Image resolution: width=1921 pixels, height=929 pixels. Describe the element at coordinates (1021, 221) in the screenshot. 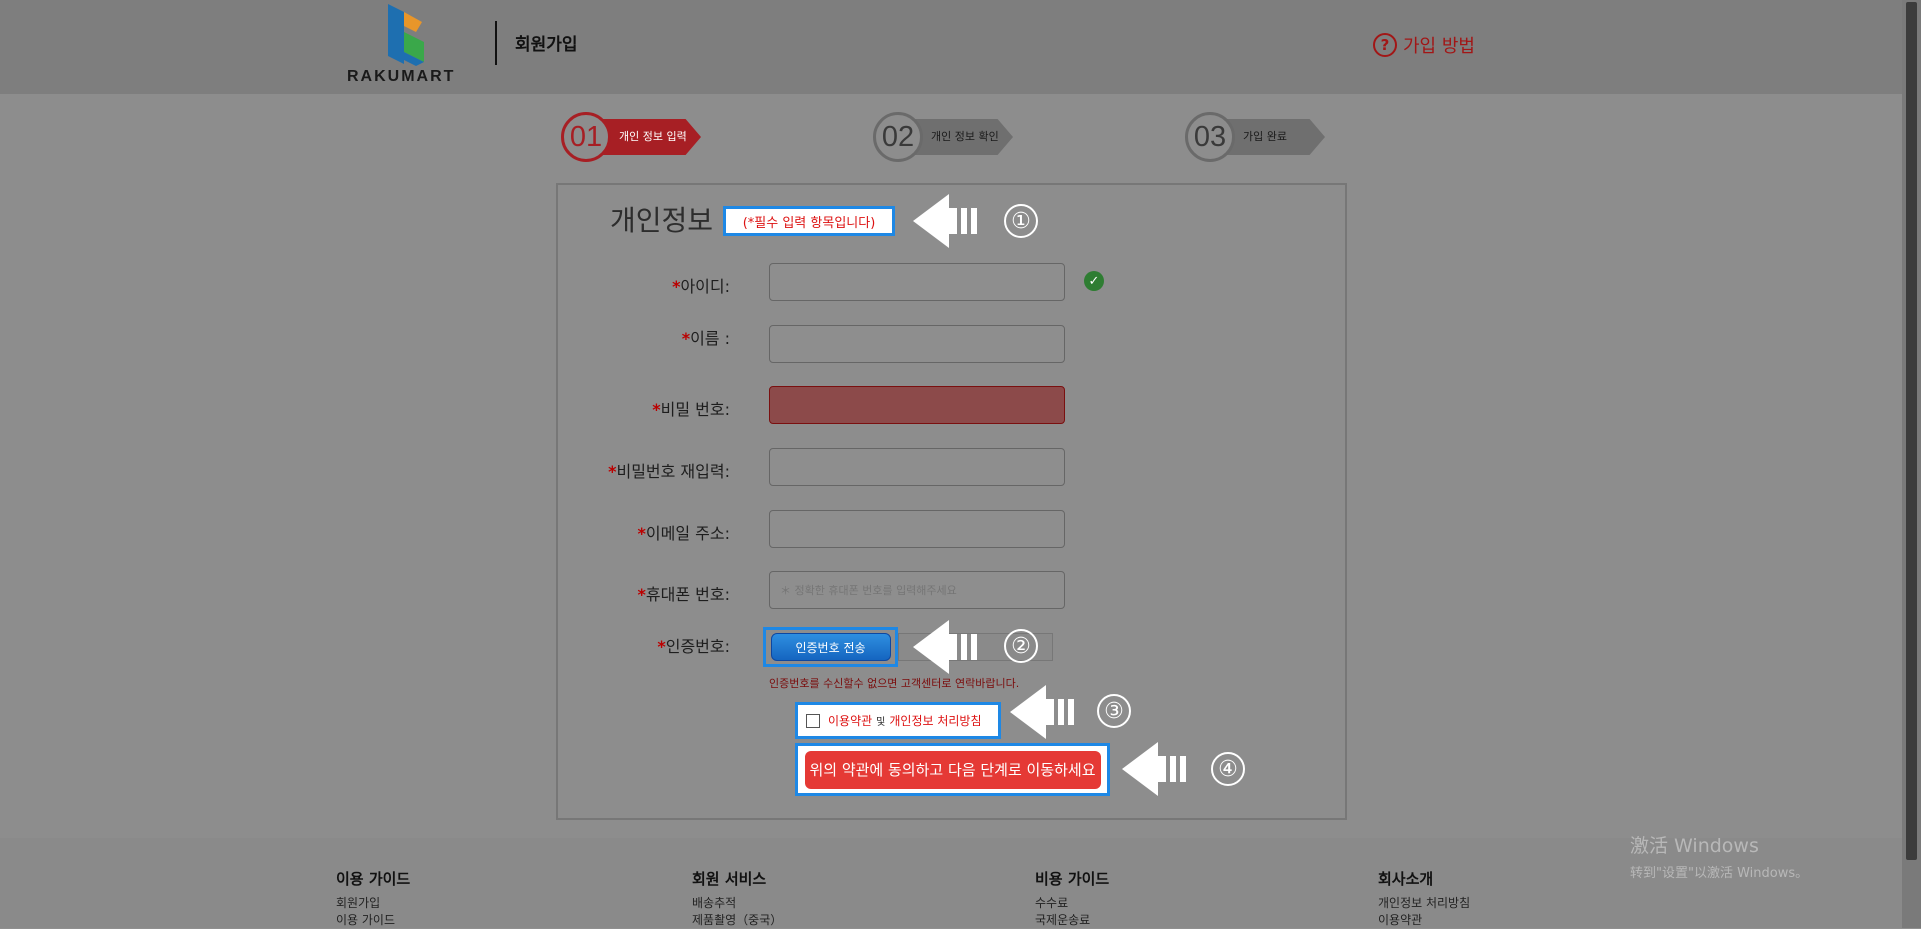

I see `annotation-number: ①` at that location.